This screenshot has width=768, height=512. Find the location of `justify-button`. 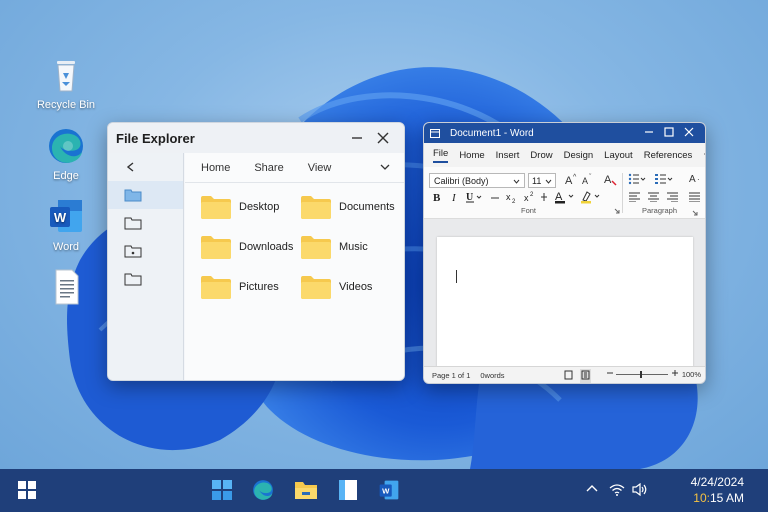

justify-button is located at coordinates (694, 198).